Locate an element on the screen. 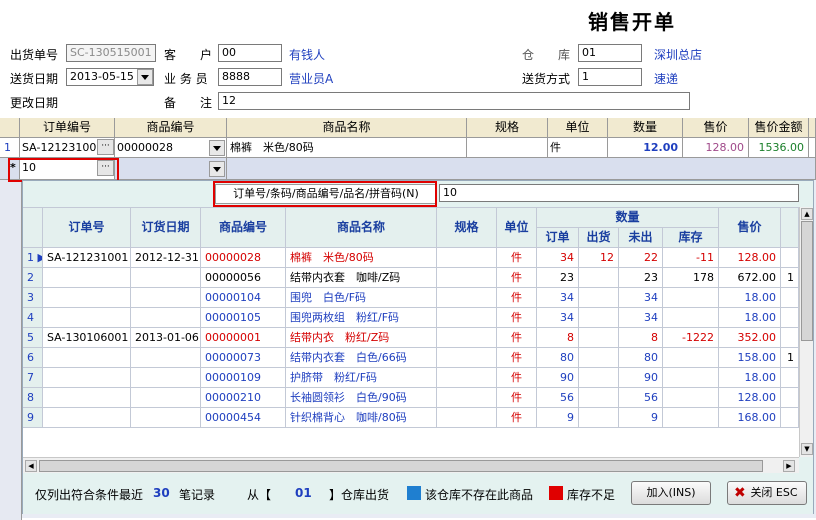 The height and width of the screenshot is (520, 816). cell-qty-rest: 90 is located at coordinates (641, 378).